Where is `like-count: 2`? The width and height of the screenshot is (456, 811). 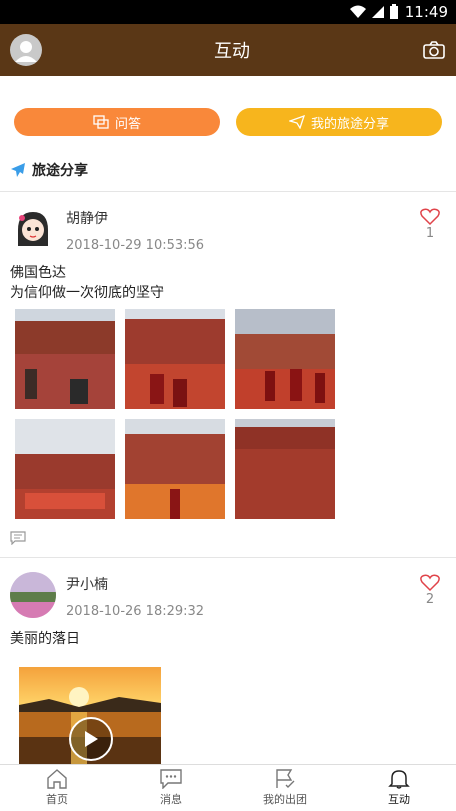 like-count: 2 is located at coordinates (430, 599).